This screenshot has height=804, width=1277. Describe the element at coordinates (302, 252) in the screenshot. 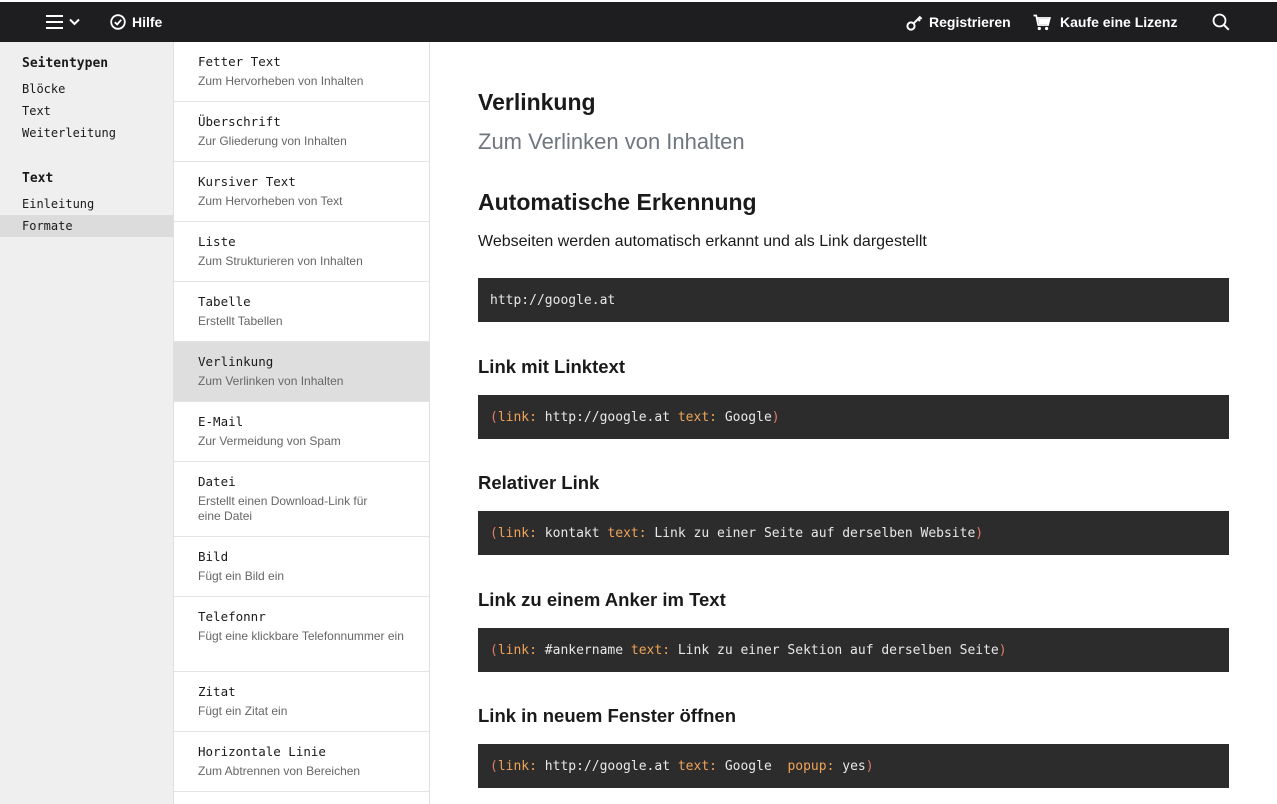

I see `list-item-liste: Liste Zum Strukturieren von Inhalten` at that location.